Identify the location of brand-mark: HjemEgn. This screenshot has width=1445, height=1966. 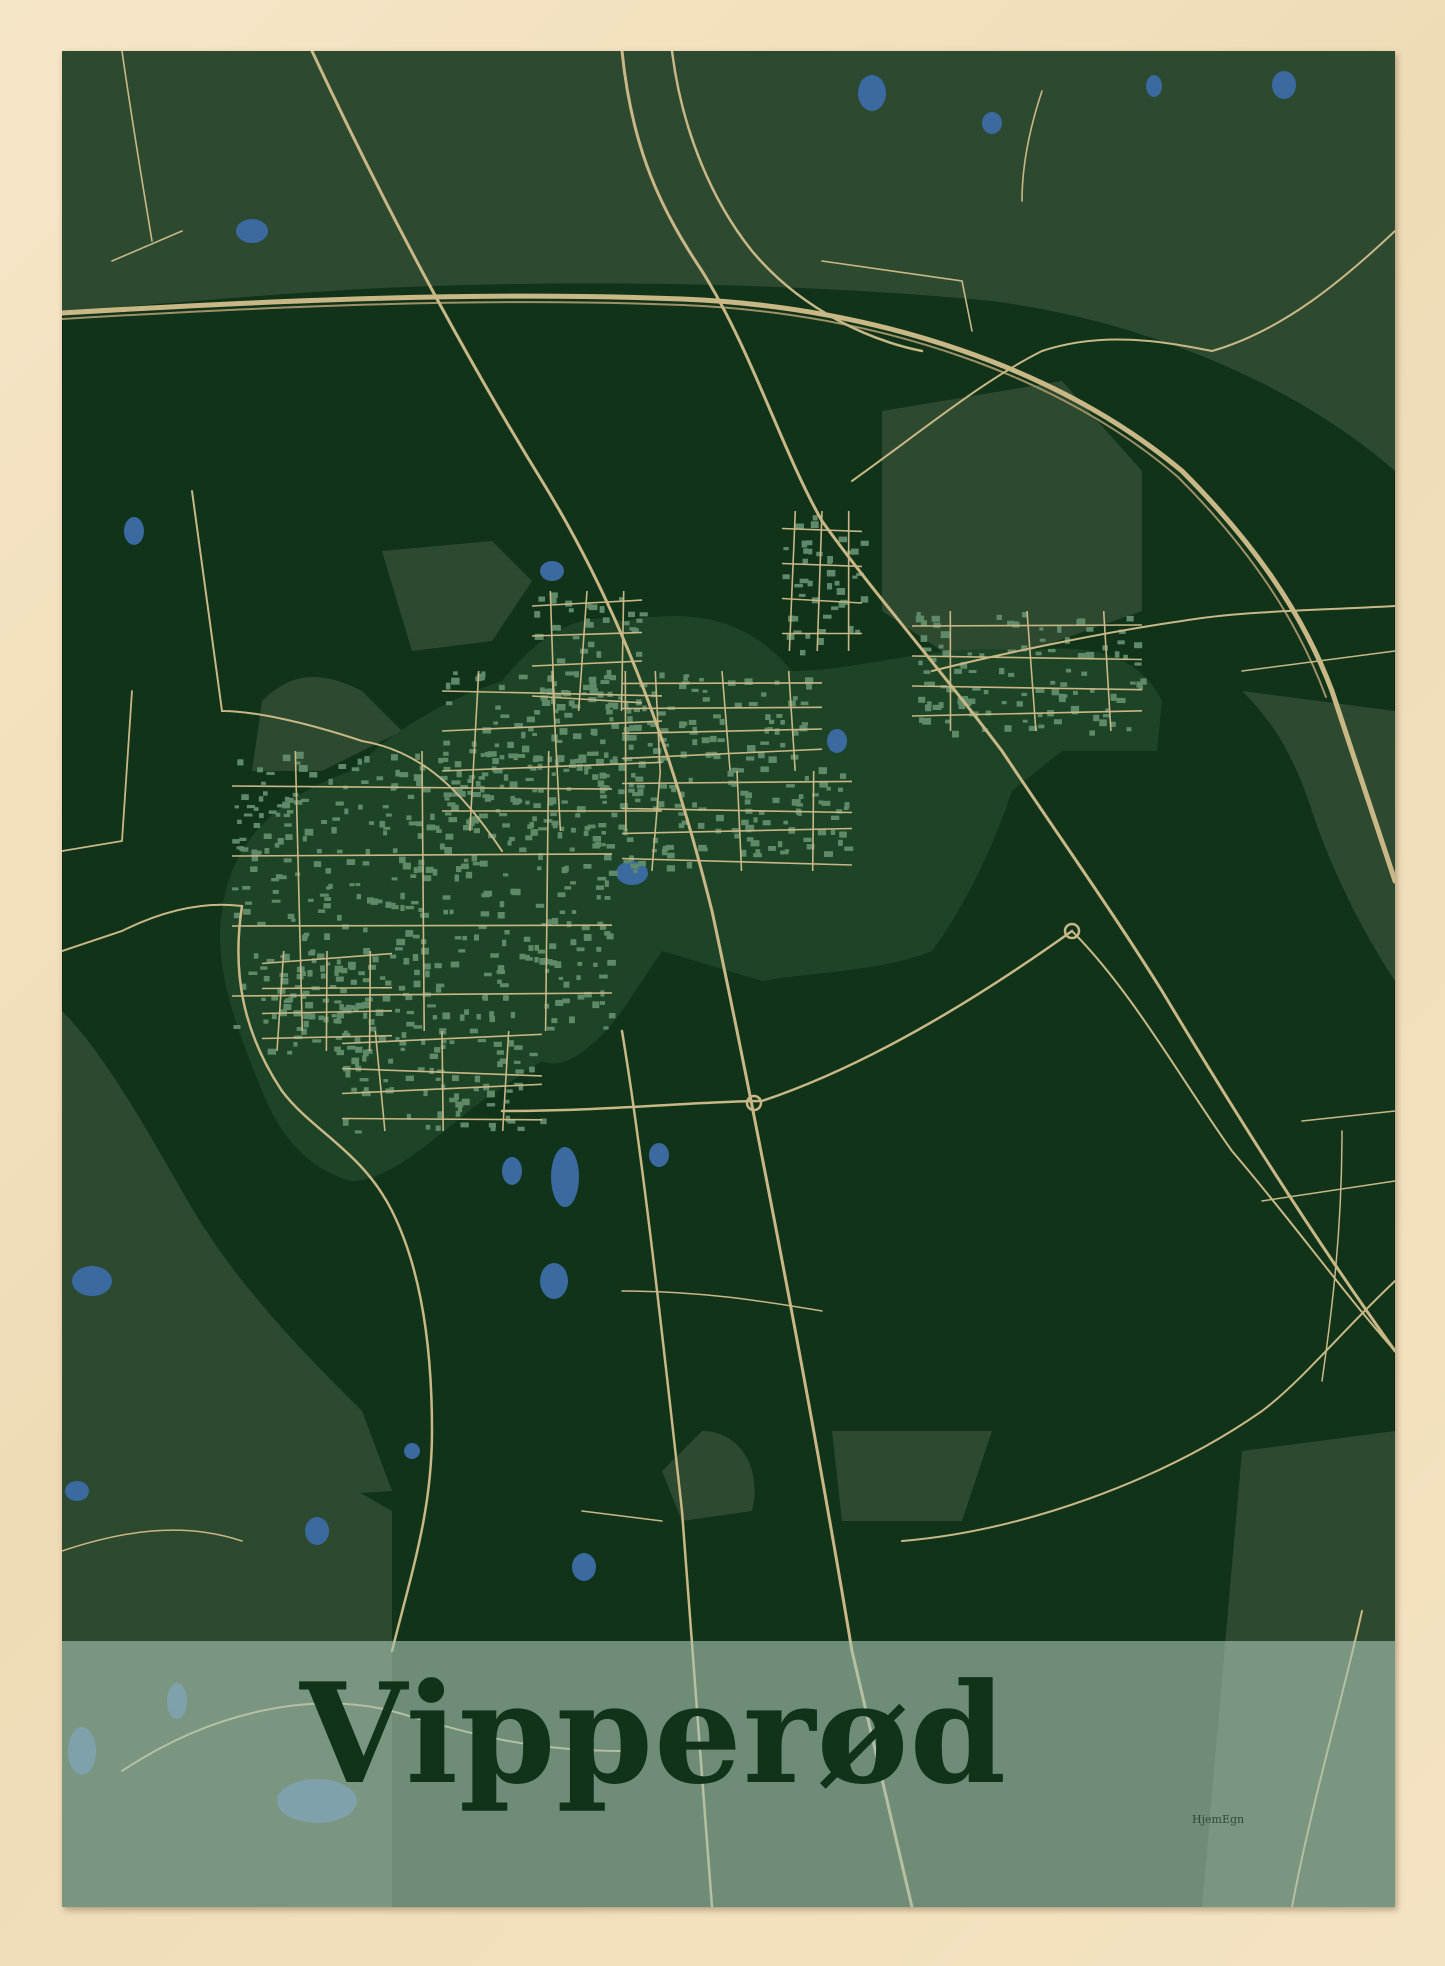
(1218, 1819).